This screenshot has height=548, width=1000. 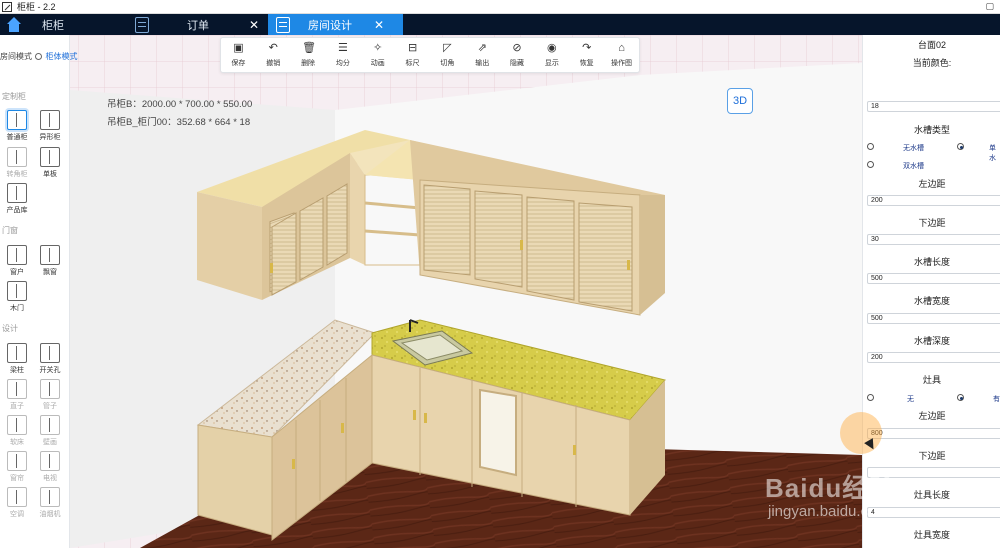 What do you see at coordinates (57, 24) in the screenshot?
I see `tab-home: 柜柜` at bounding box center [57, 24].